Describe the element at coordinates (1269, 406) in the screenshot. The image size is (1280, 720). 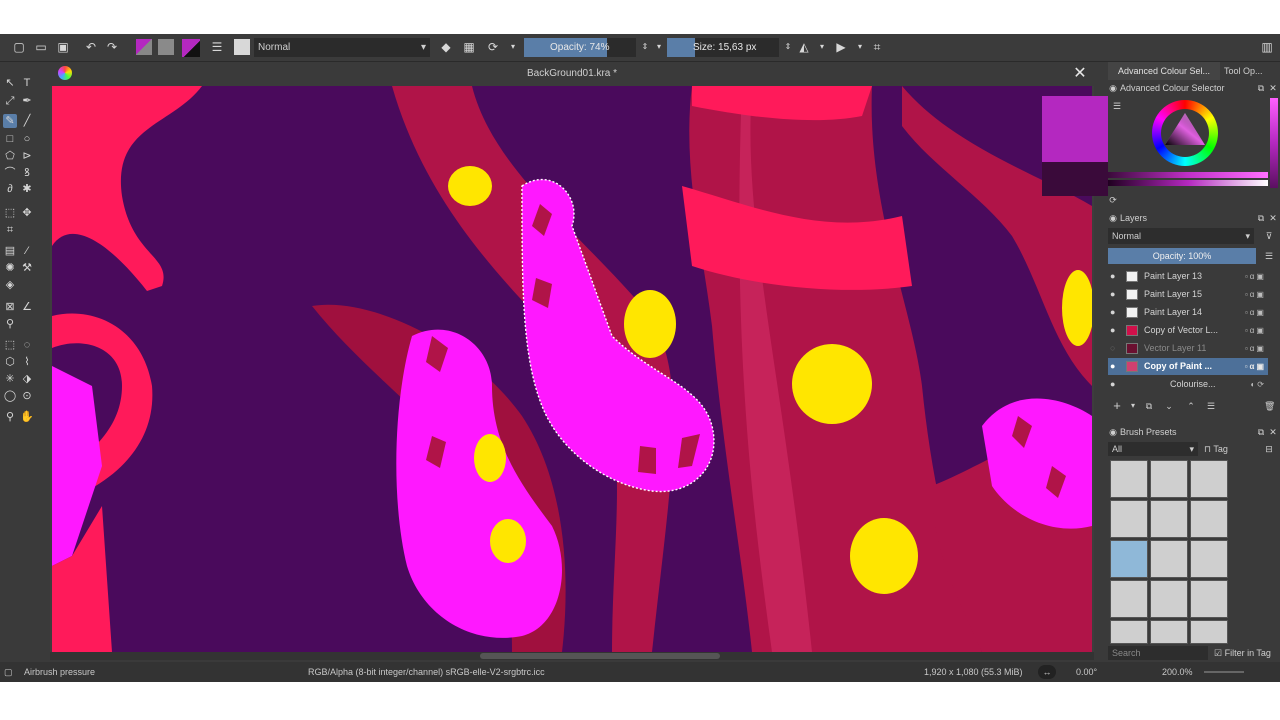
I see `delete-layer-icon: 🗑` at that location.